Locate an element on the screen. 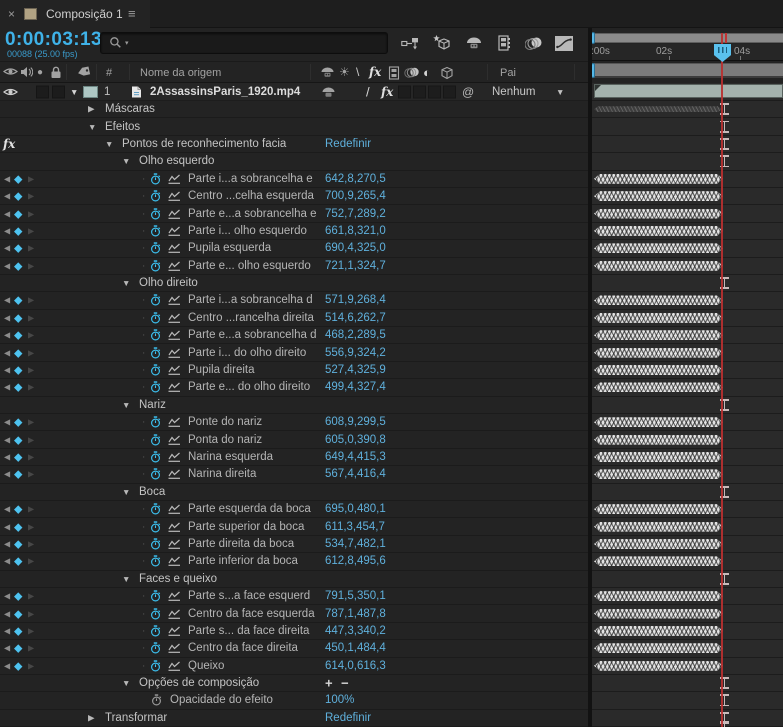 The width and height of the screenshot is (783, 727). property-value: 608,9,299,5 is located at coordinates (355, 422).